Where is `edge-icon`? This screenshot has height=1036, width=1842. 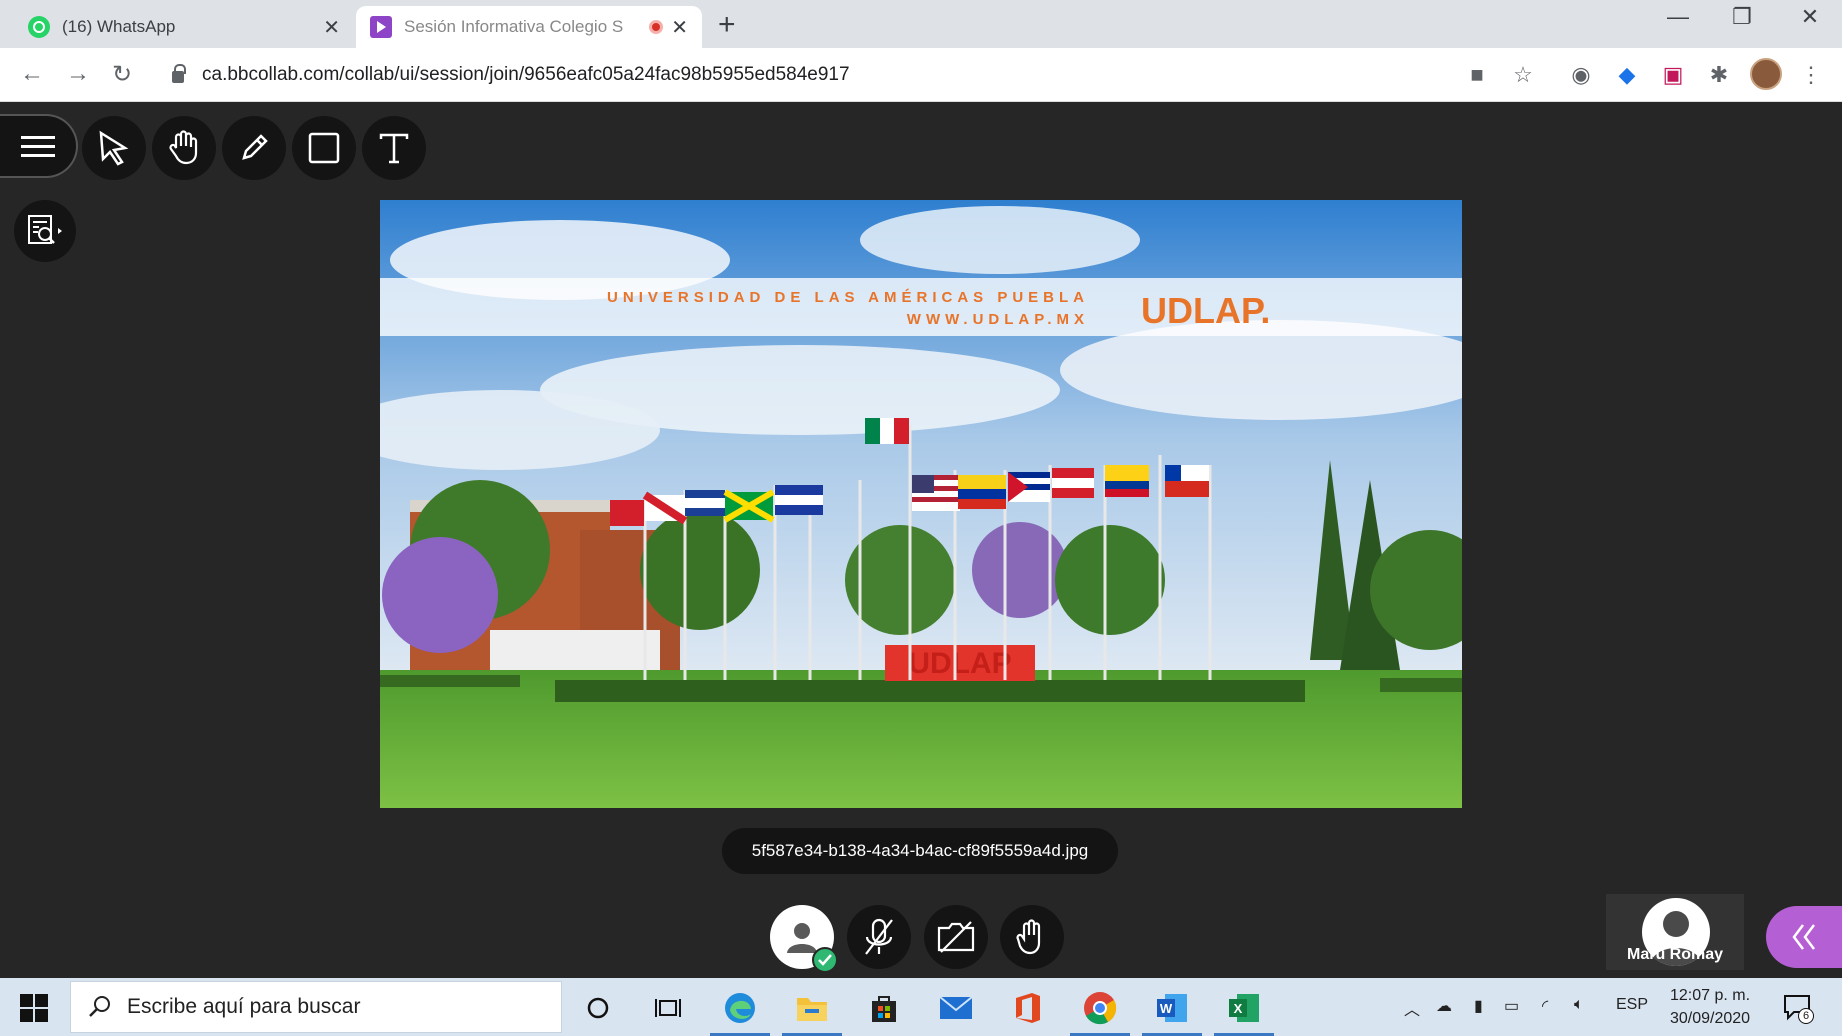
edge-icon is located at coordinates (740, 1012).